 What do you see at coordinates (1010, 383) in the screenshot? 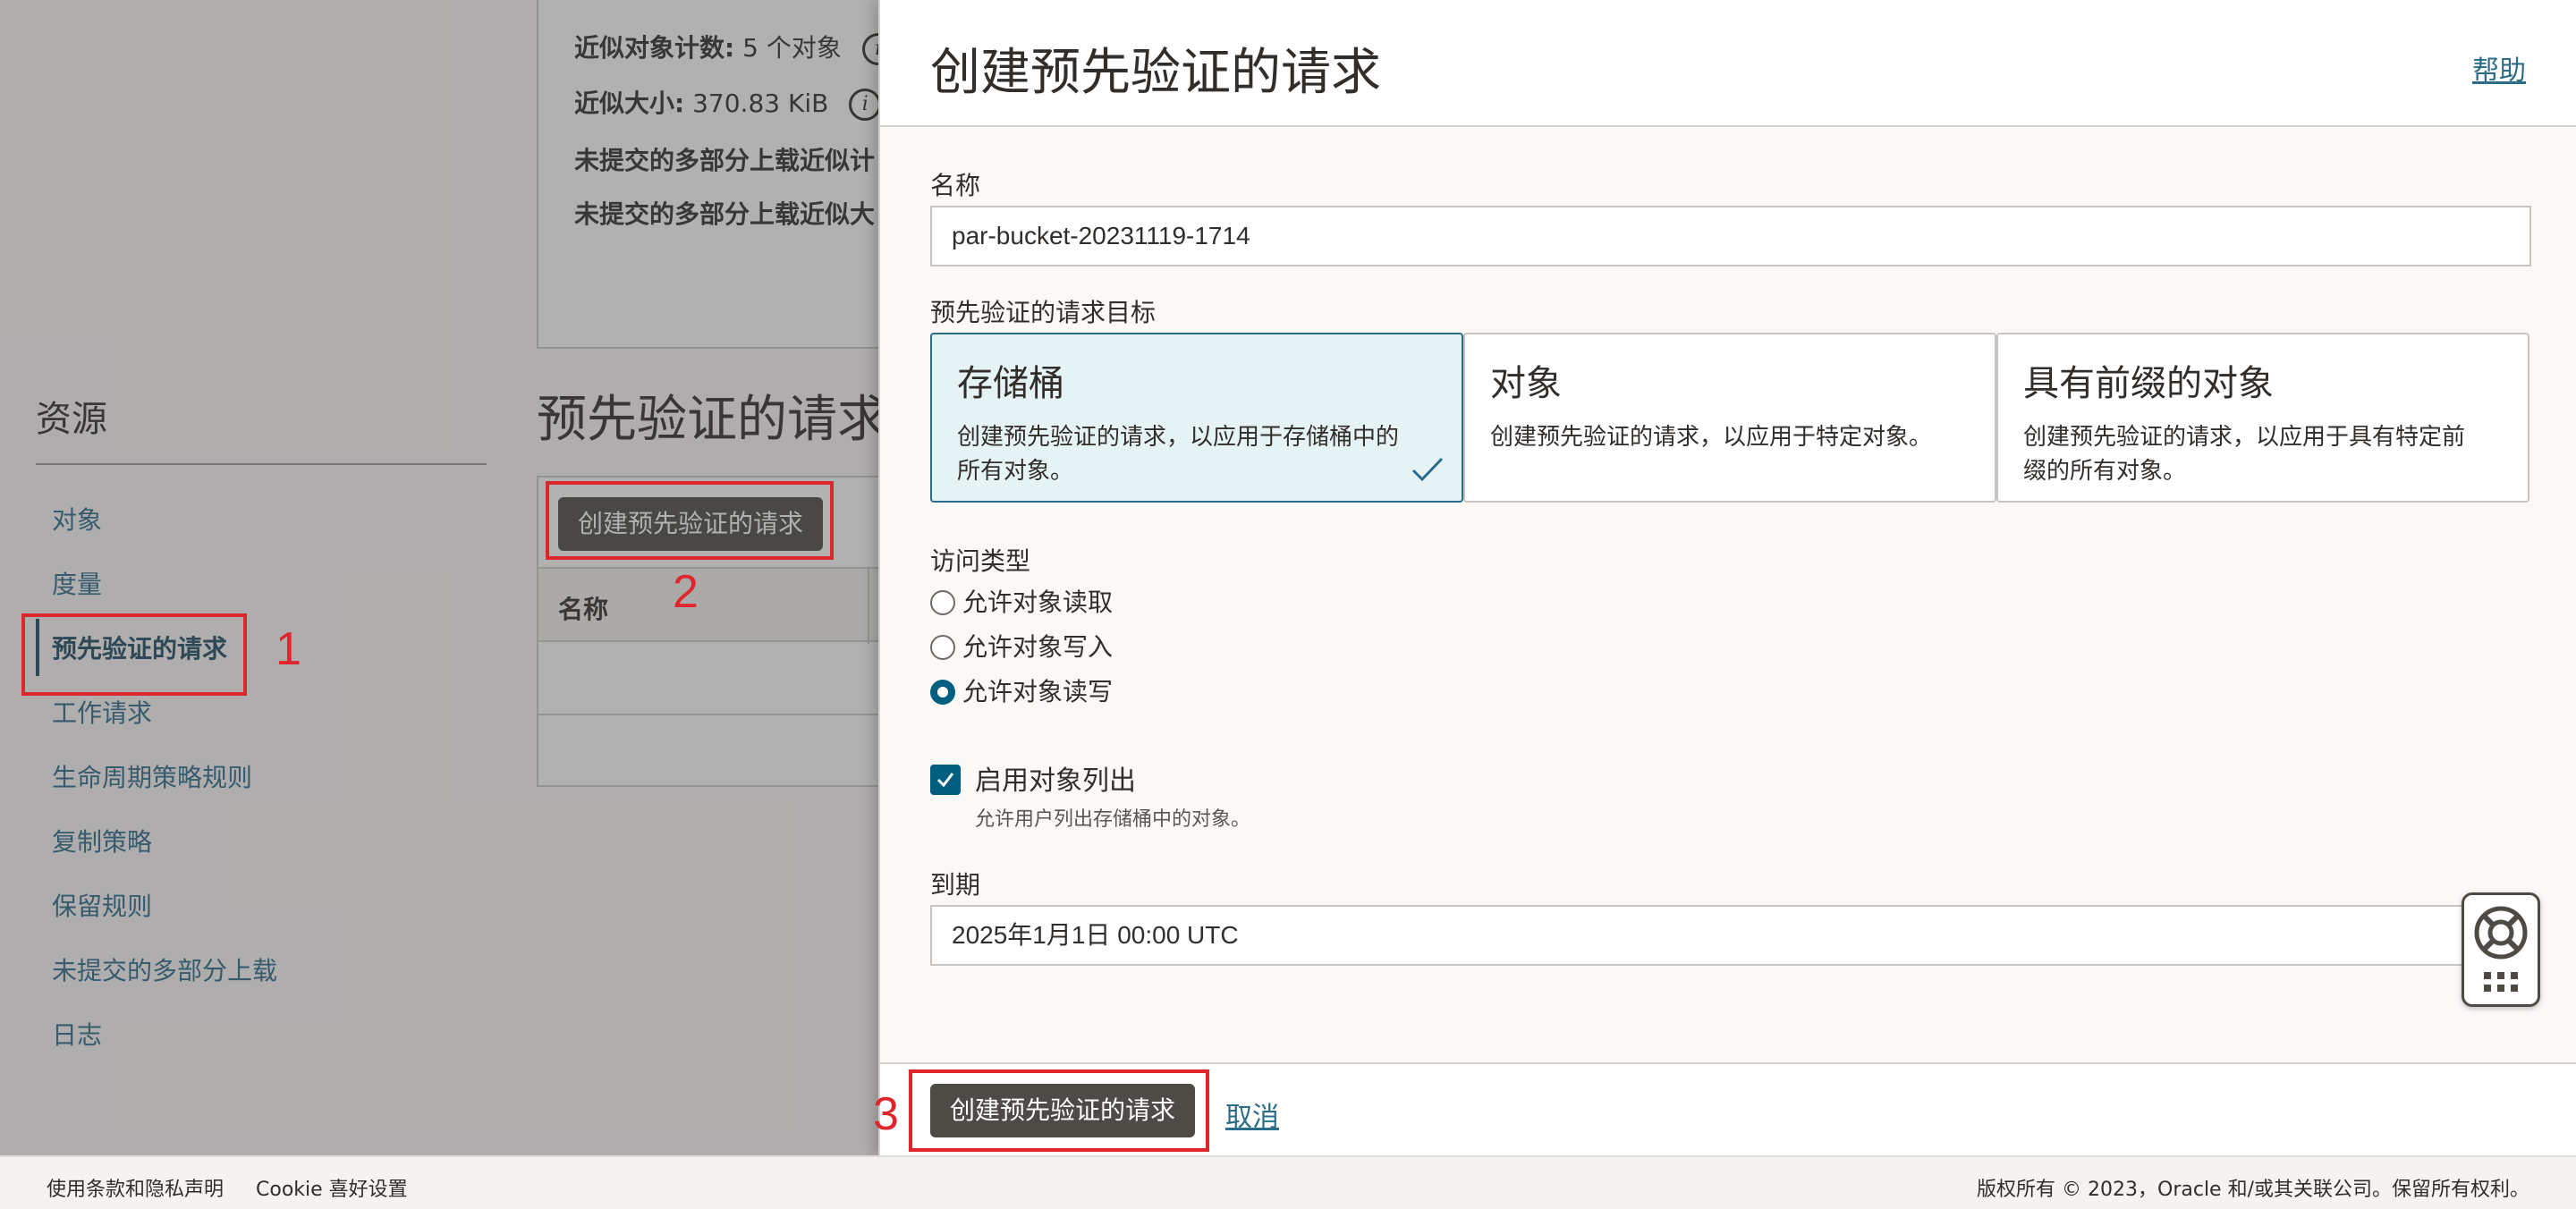
I see `target-card-title: 存储桶` at bounding box center [1010, 383].